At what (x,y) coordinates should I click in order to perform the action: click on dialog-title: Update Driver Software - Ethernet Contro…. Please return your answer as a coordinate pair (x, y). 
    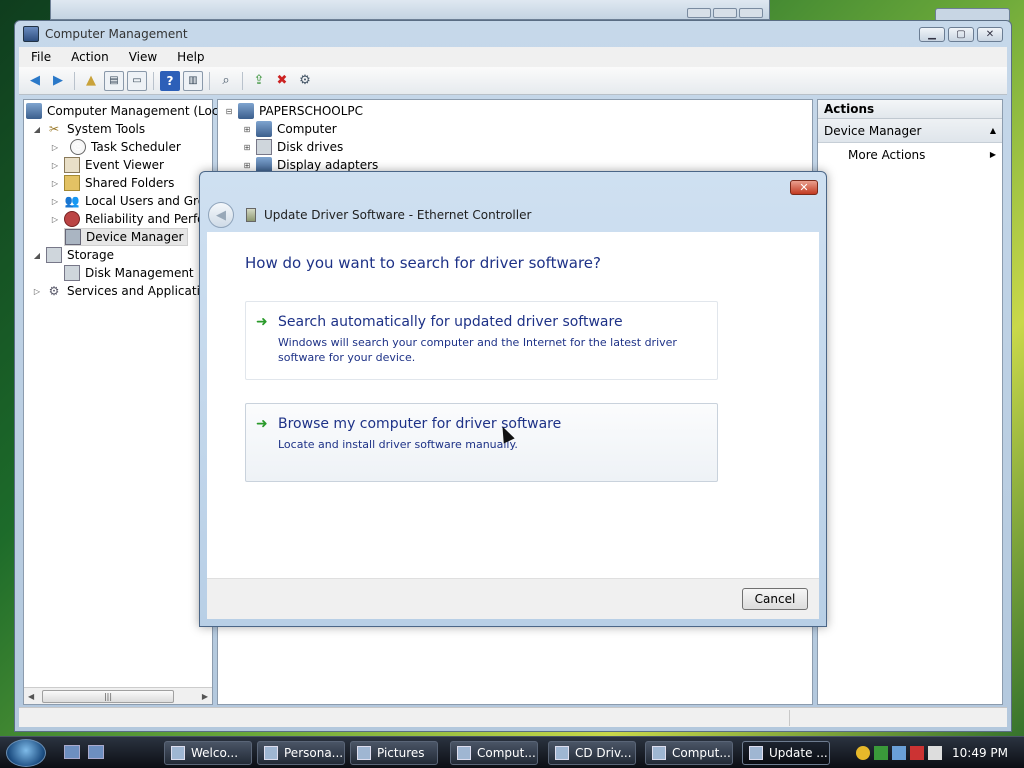
    Looking at the image, I should click on (398, 215).